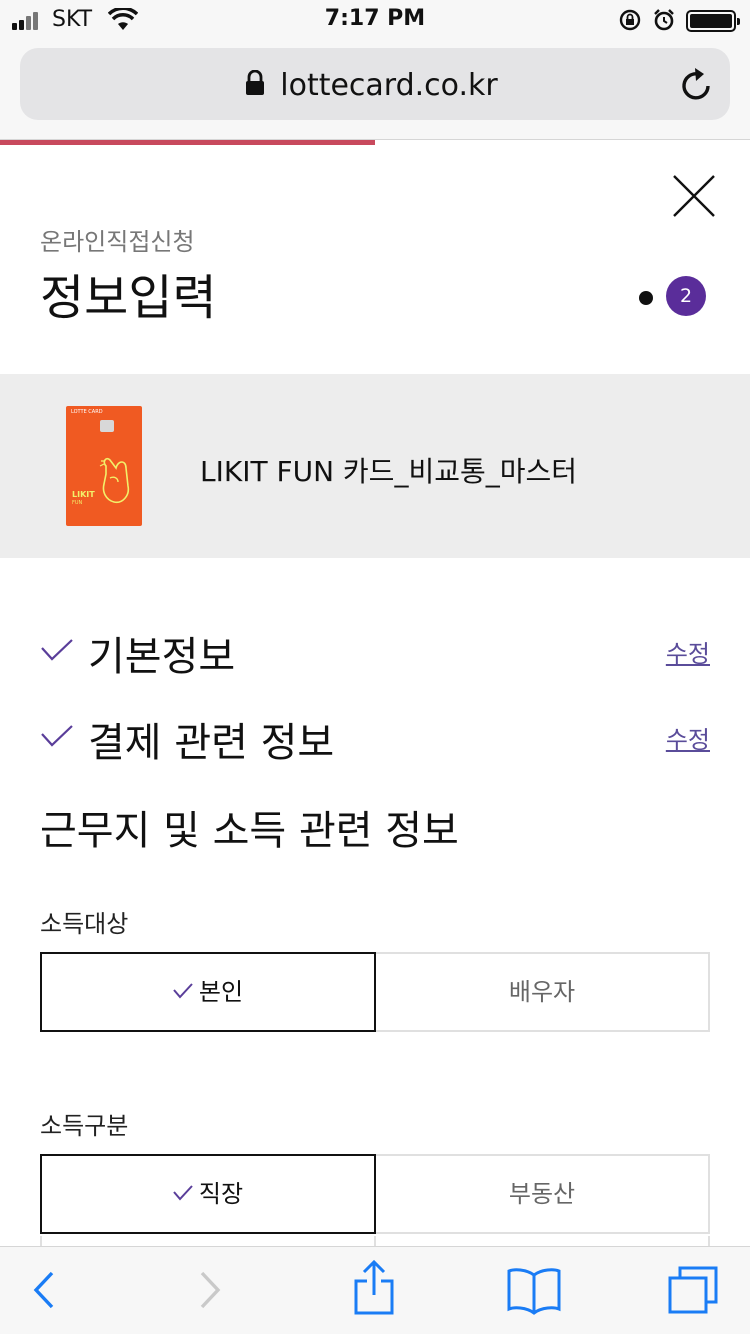  Describe the element at coordinates (77, 503) in the screenshot. I see `card-sub-label: FUN` at that location.